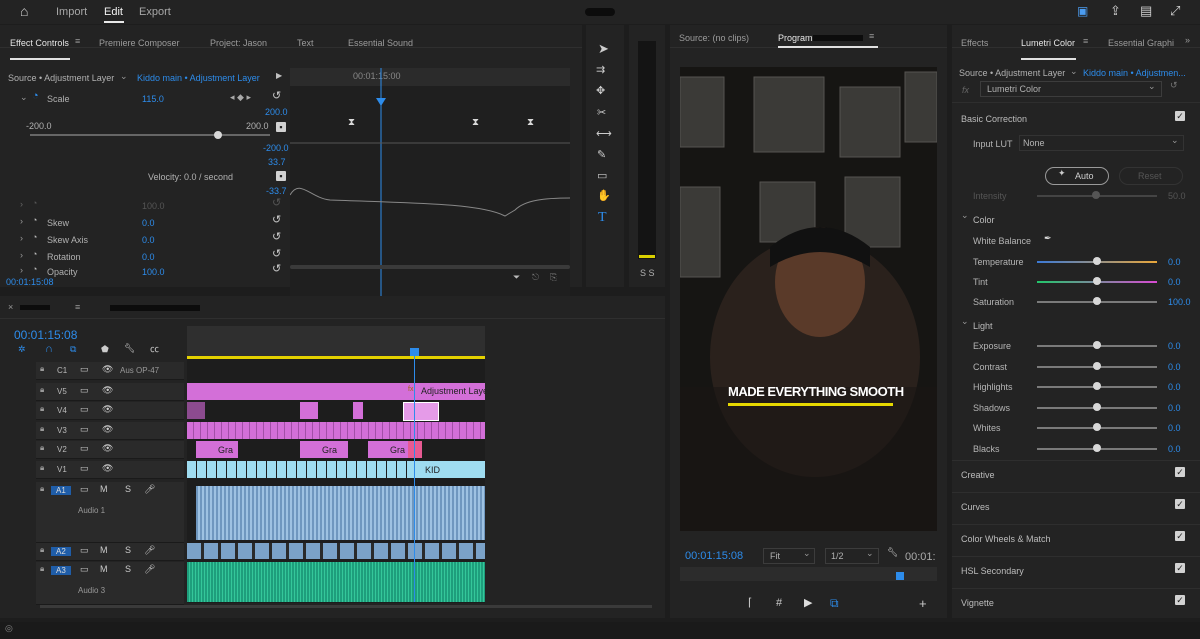 This screenshot has width=1200, height=639. I want to click on saturation-knob, so click(1097, 301).